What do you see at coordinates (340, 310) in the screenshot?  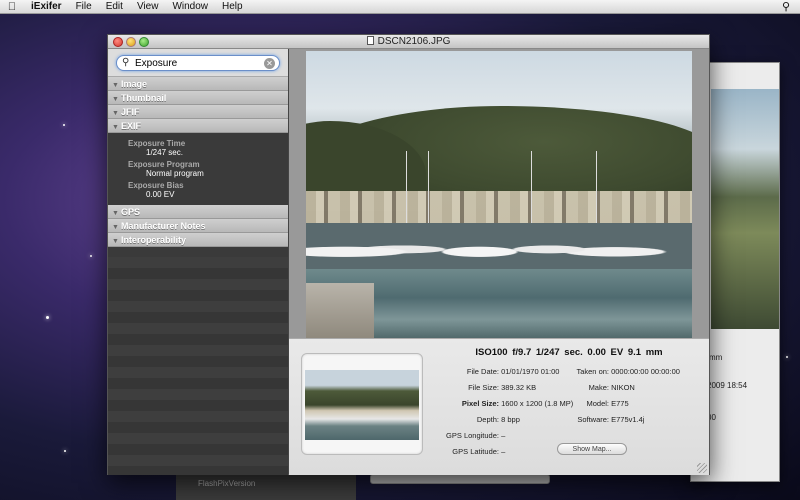 I see `photo-pier` at bounding box center [340, 310].